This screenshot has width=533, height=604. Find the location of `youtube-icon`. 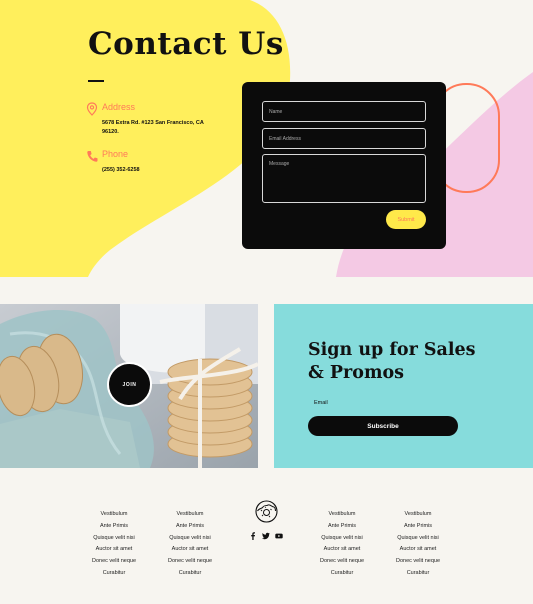

youtube-icon is located at coordinates (279, 536).